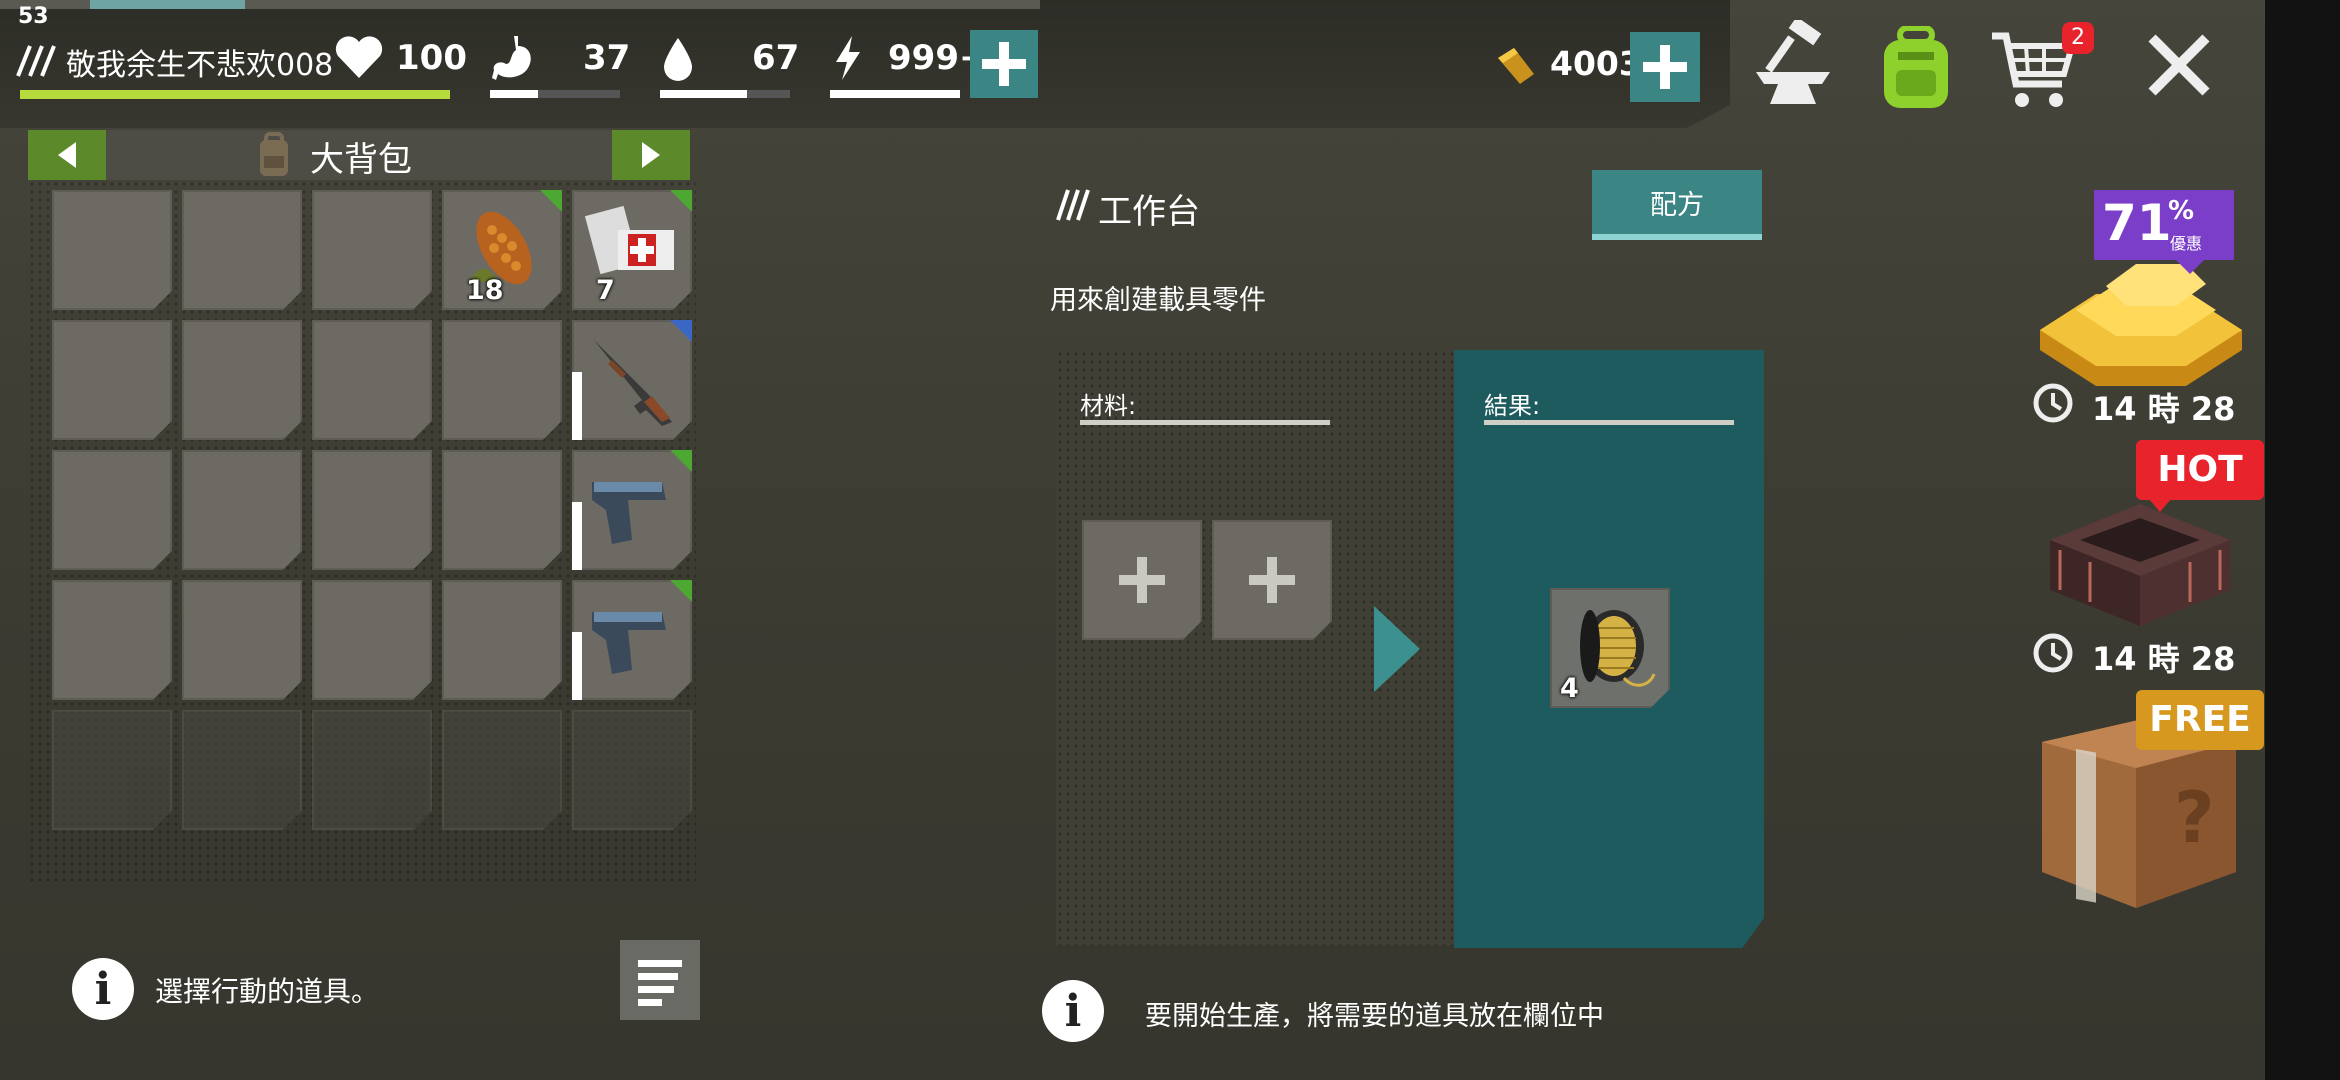  What do you see at coordinates (1074, 207) in the screenshot?
I see `workbench-slashes-icon` at bounding box center [1074, 207].